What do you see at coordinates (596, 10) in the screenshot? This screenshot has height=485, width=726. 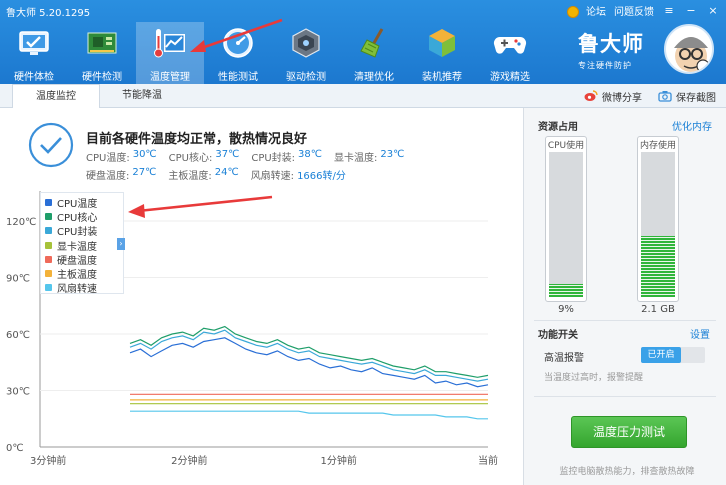 I see `forum-link: 论坛` at bounding box center [596, 10].